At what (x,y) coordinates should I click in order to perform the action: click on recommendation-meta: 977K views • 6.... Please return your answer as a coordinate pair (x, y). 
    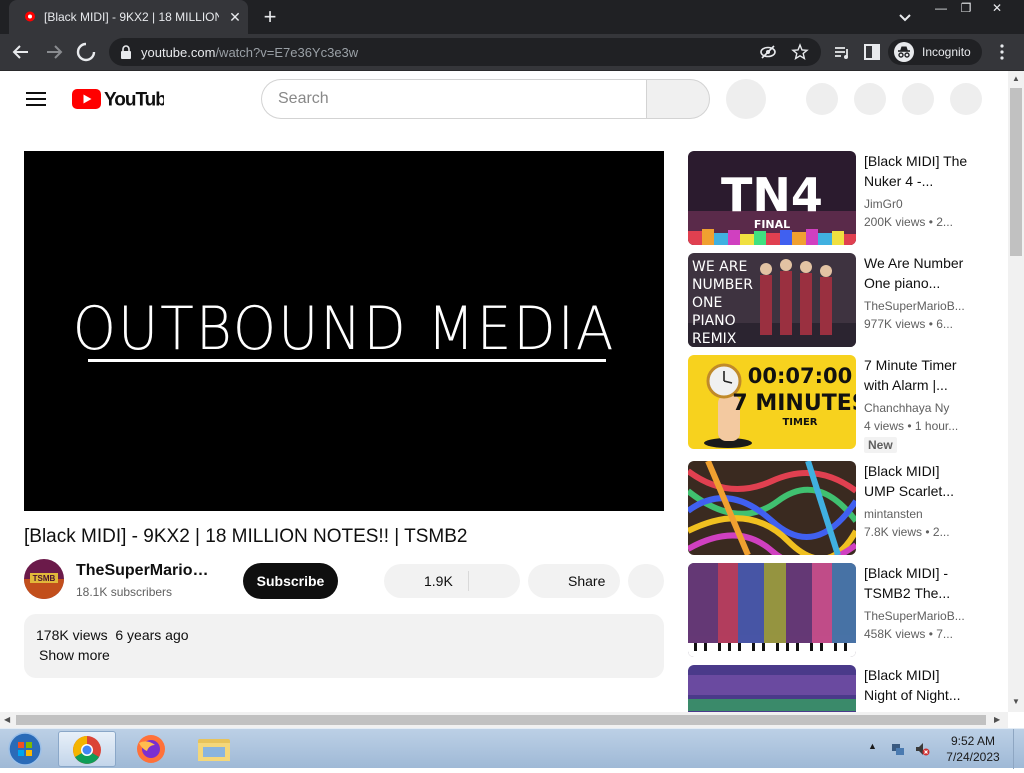
    Looking at the image, I should click on (908, 324).